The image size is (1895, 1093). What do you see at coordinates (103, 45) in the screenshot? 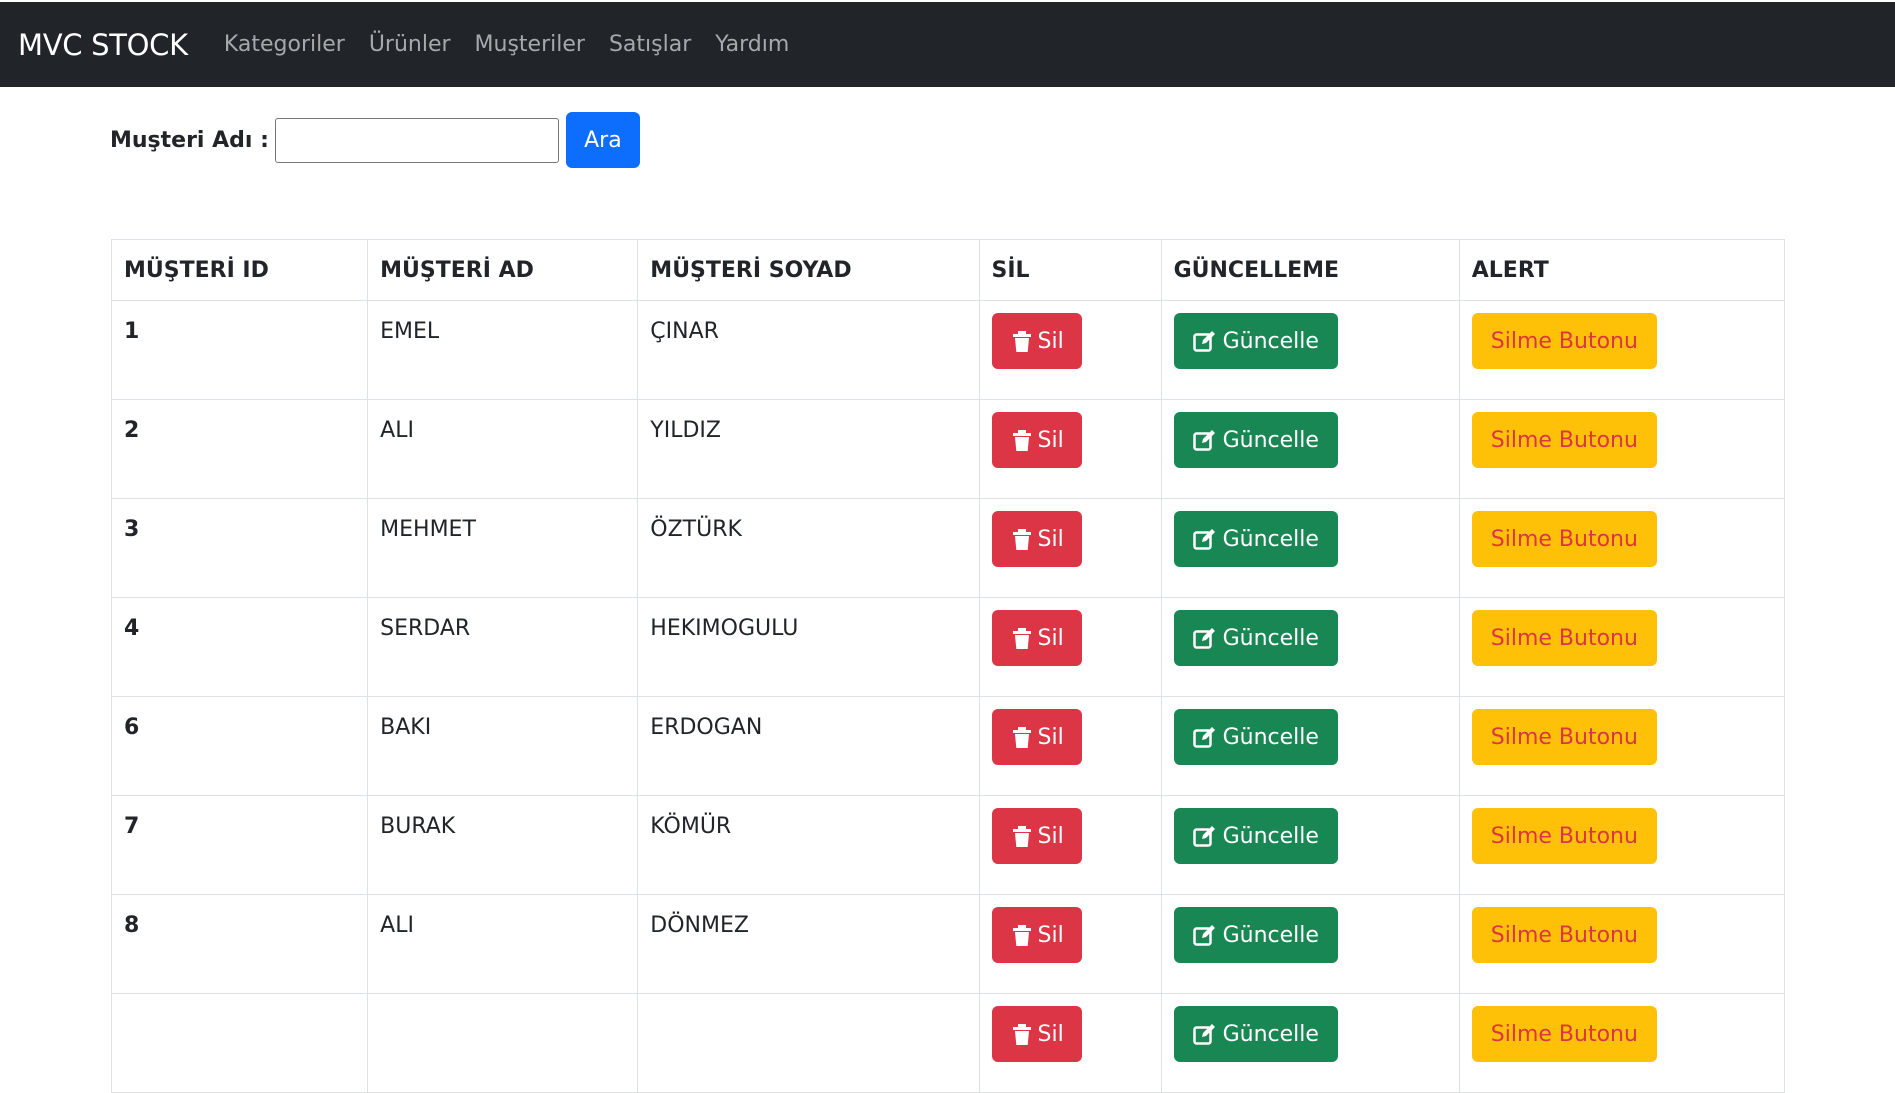
I see `brand-link: MVC STOCK` at bounding box center [103, 45].